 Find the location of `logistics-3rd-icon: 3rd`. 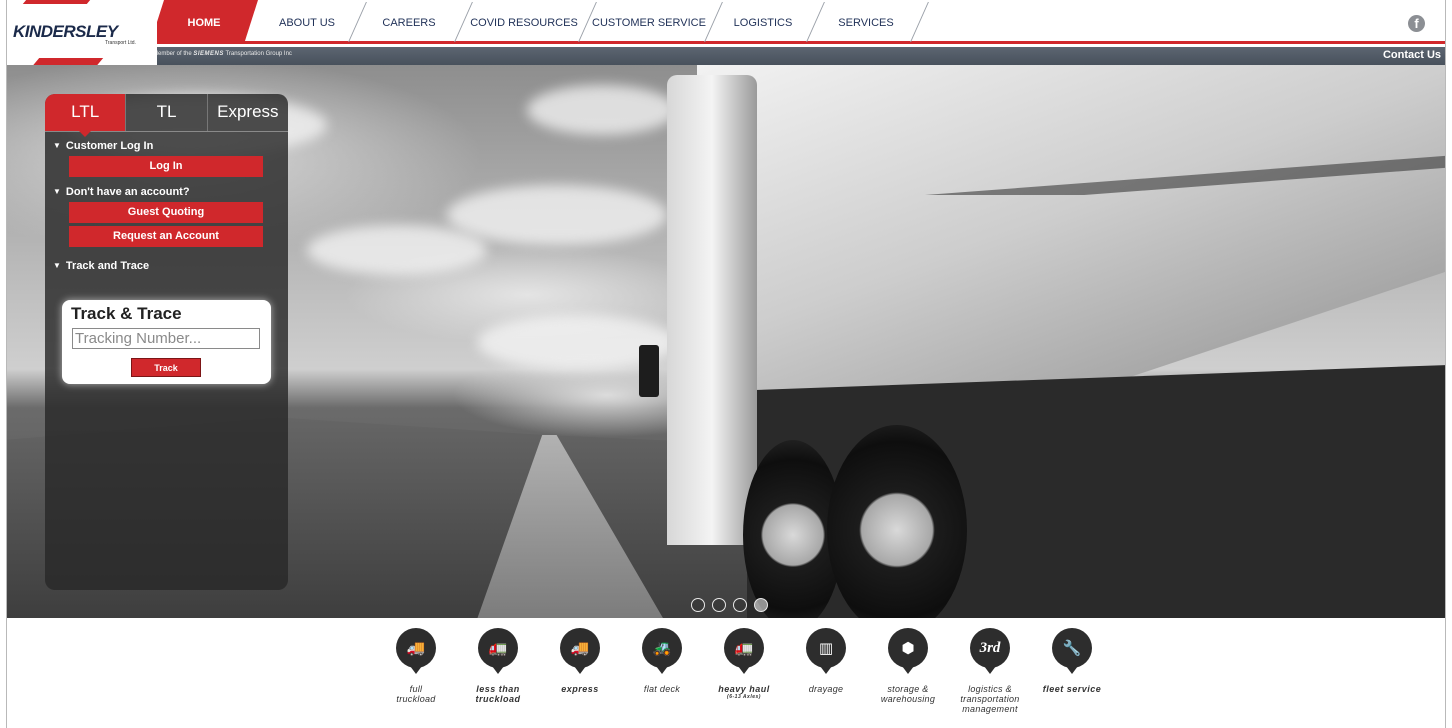

logistics-3rd-icon: 3rd is located at coordinates (990, 651).